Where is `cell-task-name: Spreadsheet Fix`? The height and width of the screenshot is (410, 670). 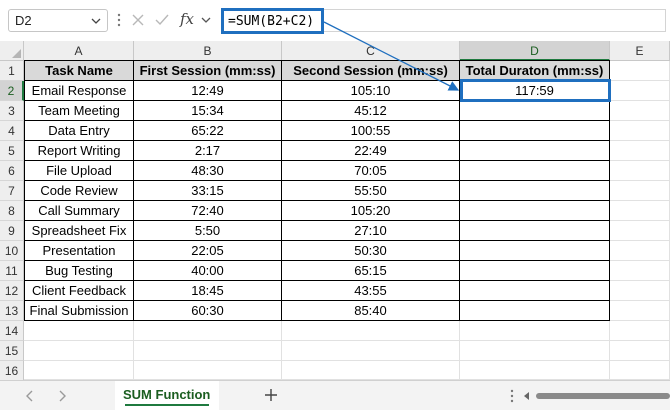
cell-task-name: Spreadsheet Fix is located at coordinates (79, 231).